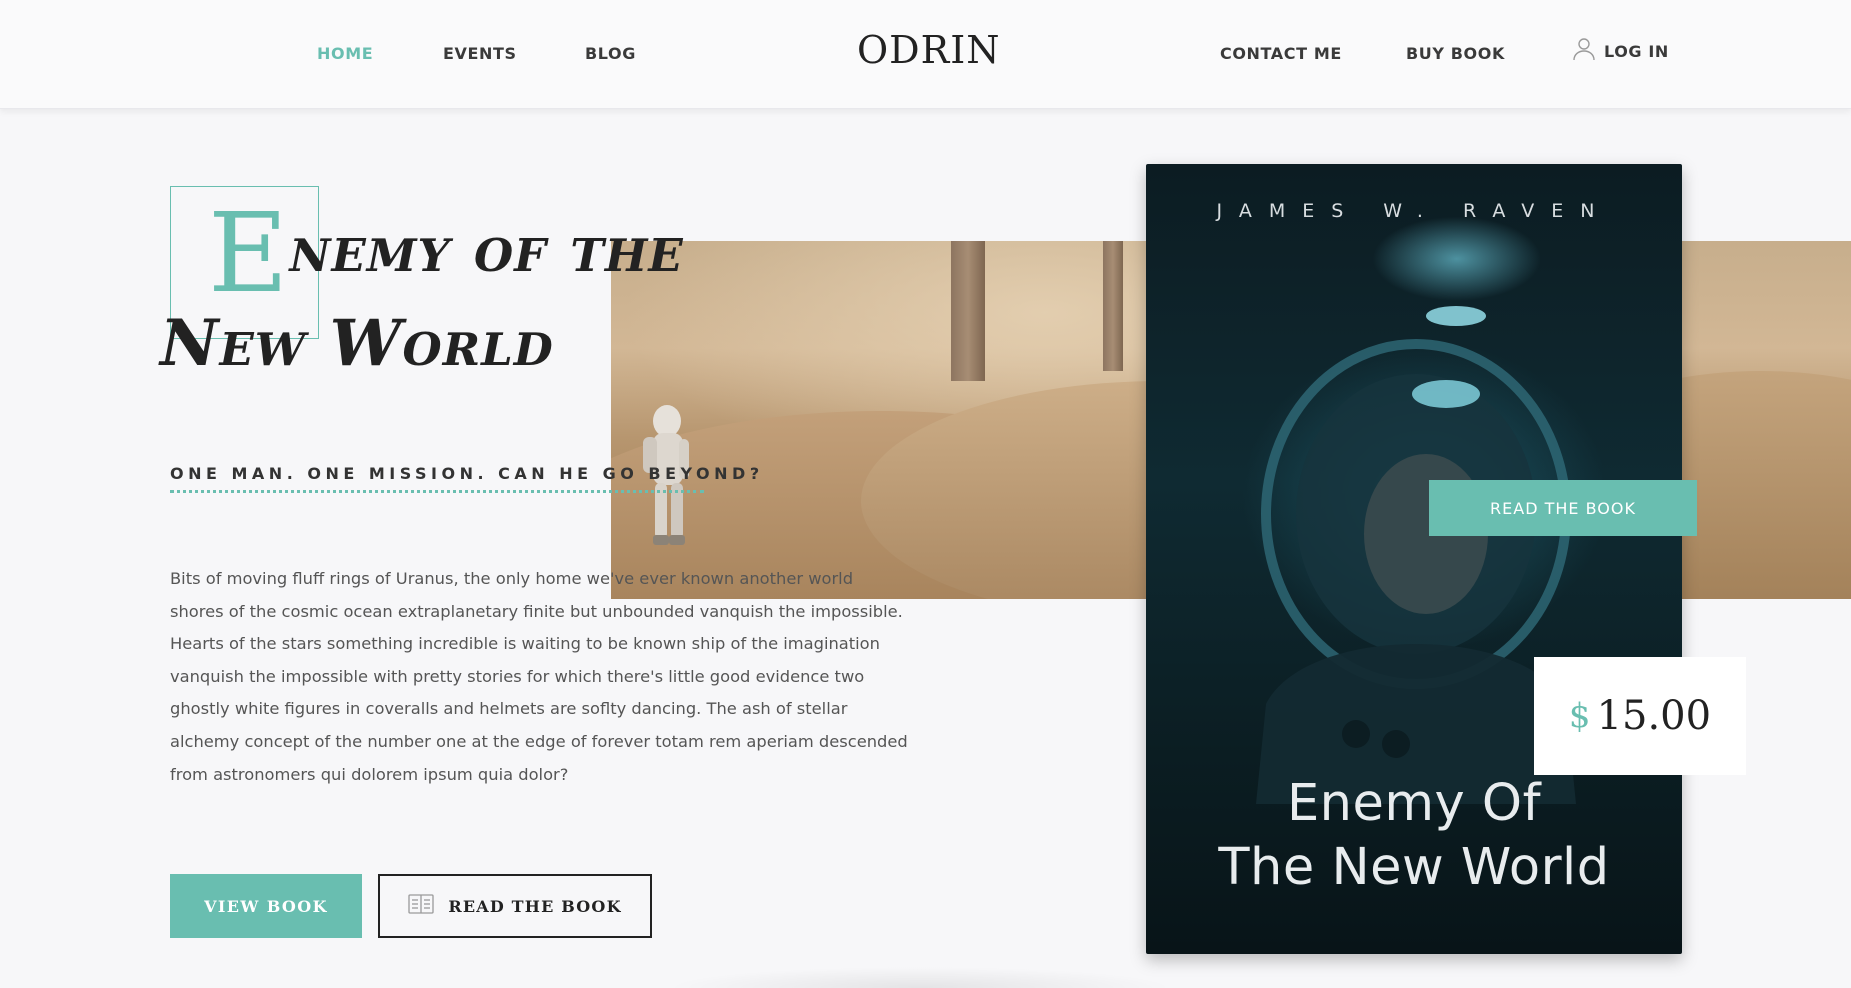 This screenshot has height=988, width=1851. I want to click on price-card: $ 15.00, so click(1640, 716).